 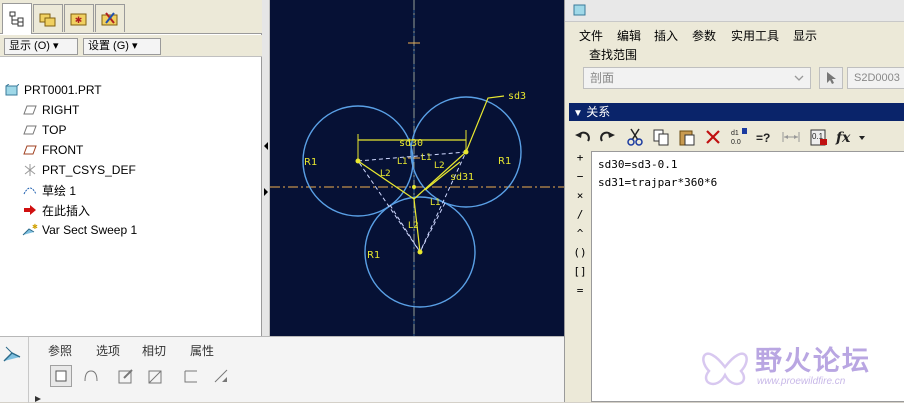 What do you see at coordinates (704, 35) in the screenshot?
I see `menu-parameters: 参数` at bounding box center [704, 35].